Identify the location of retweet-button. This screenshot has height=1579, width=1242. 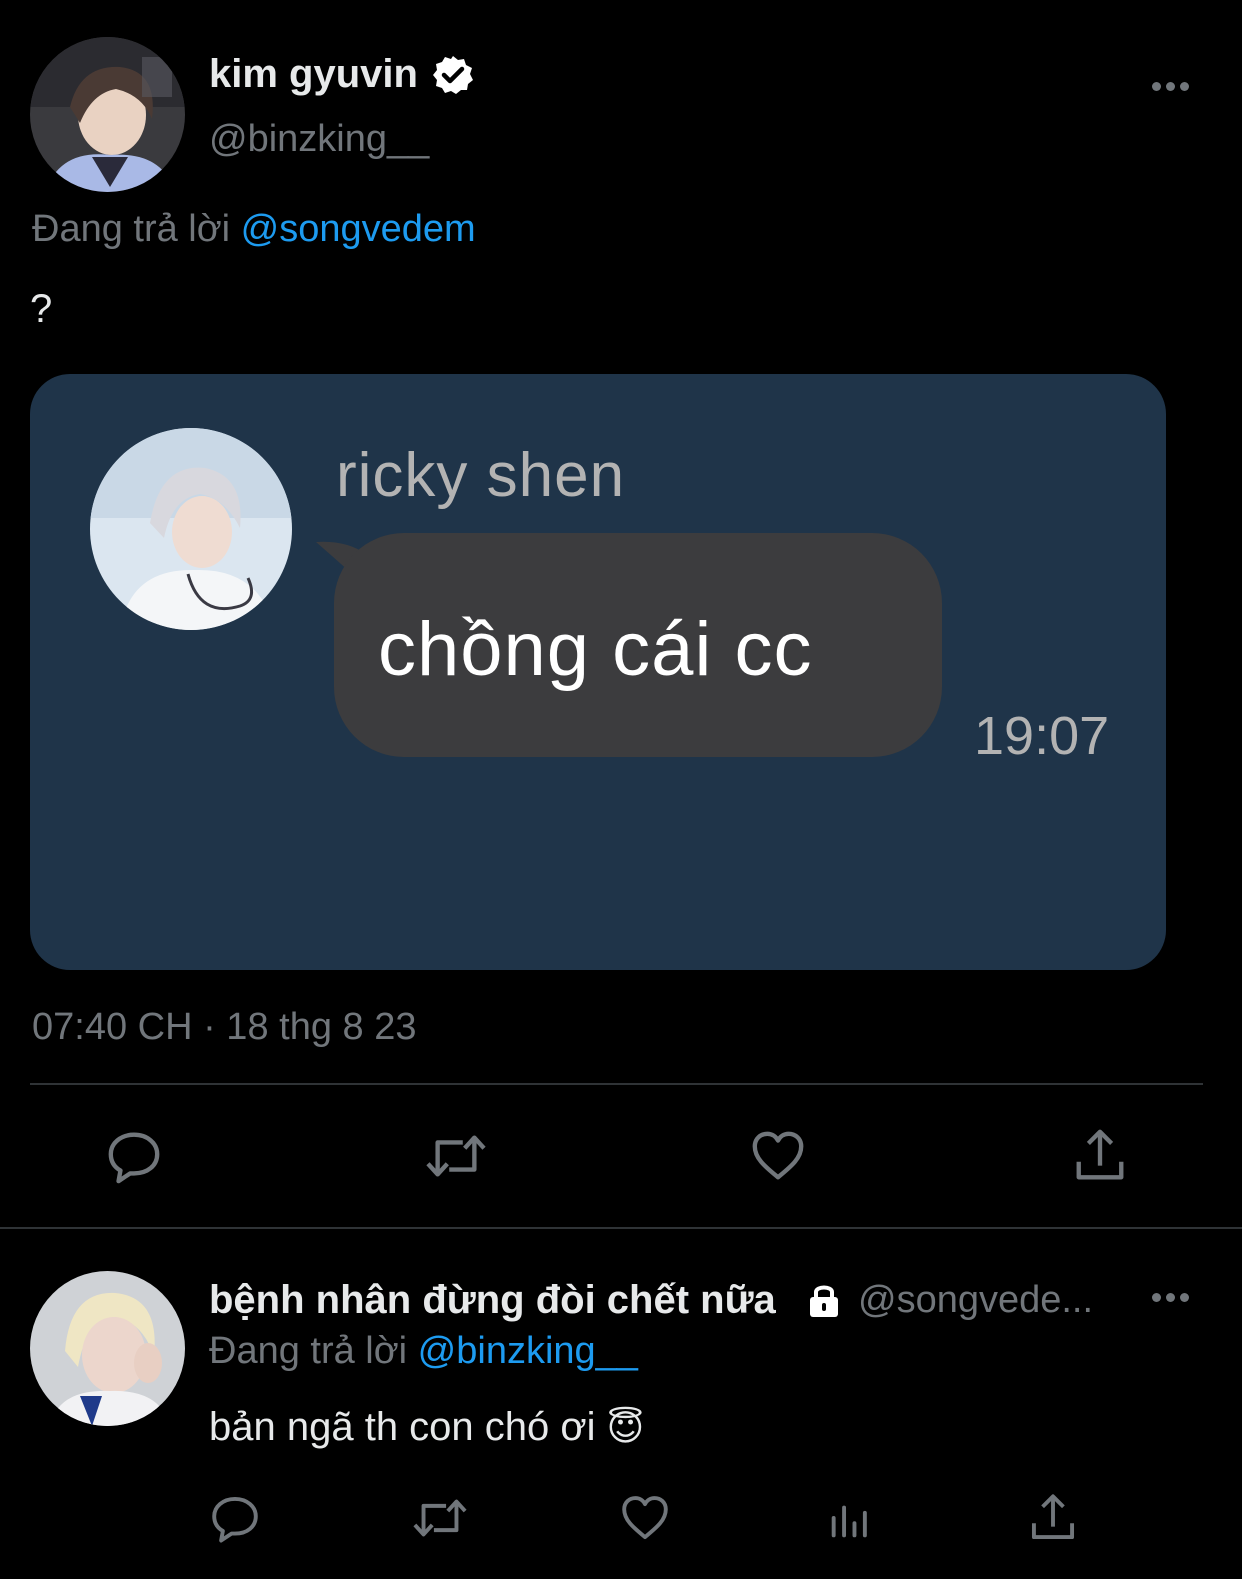
(456, 1156).